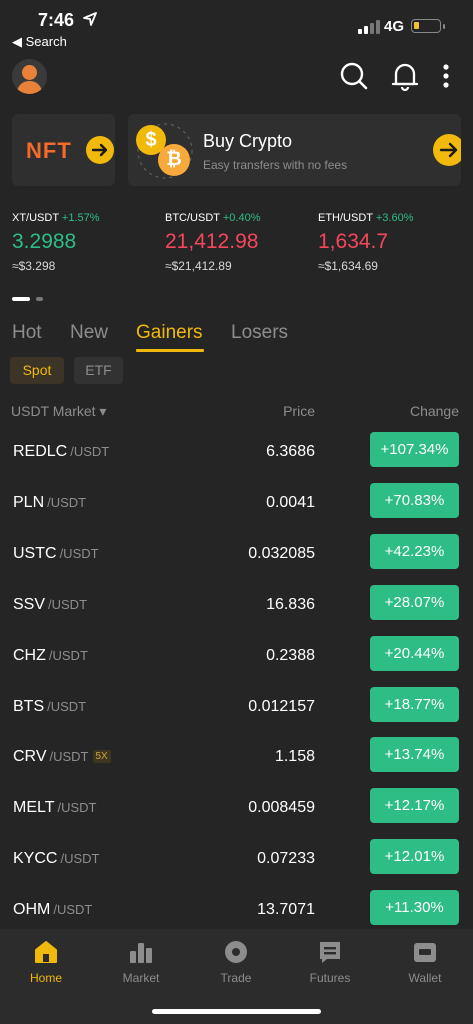 The height and width of the screenshot is (1024, 473). I want to click on nft-banner: NFT, so click(63, 150).